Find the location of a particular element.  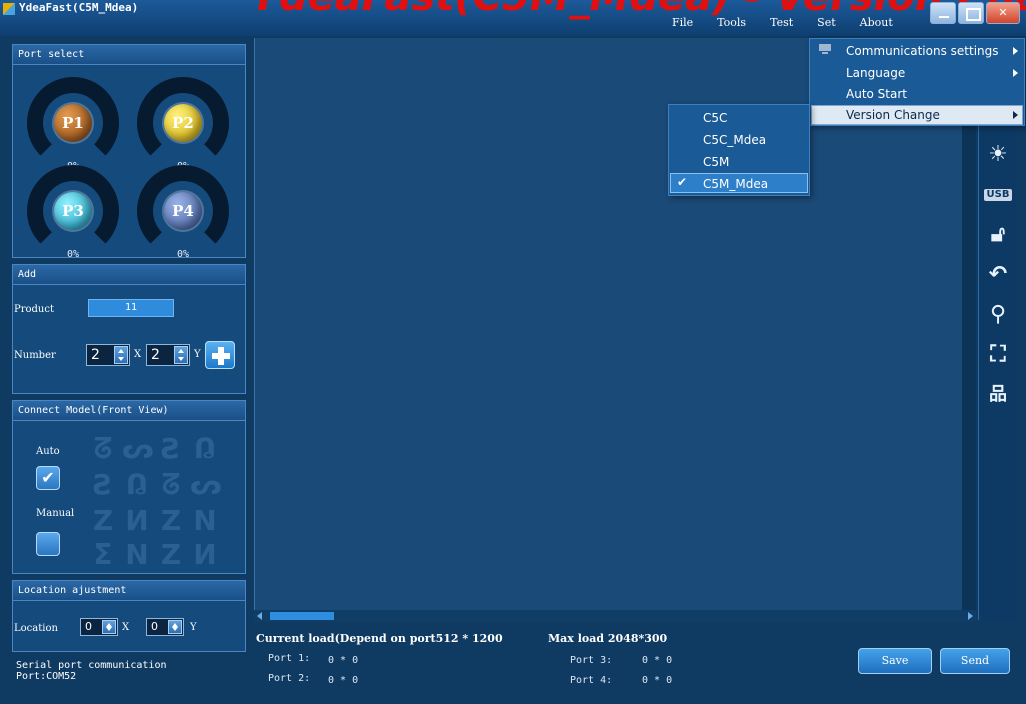

connect-model-title: Connect Model(Front View) is located at coordinates (129, 411).